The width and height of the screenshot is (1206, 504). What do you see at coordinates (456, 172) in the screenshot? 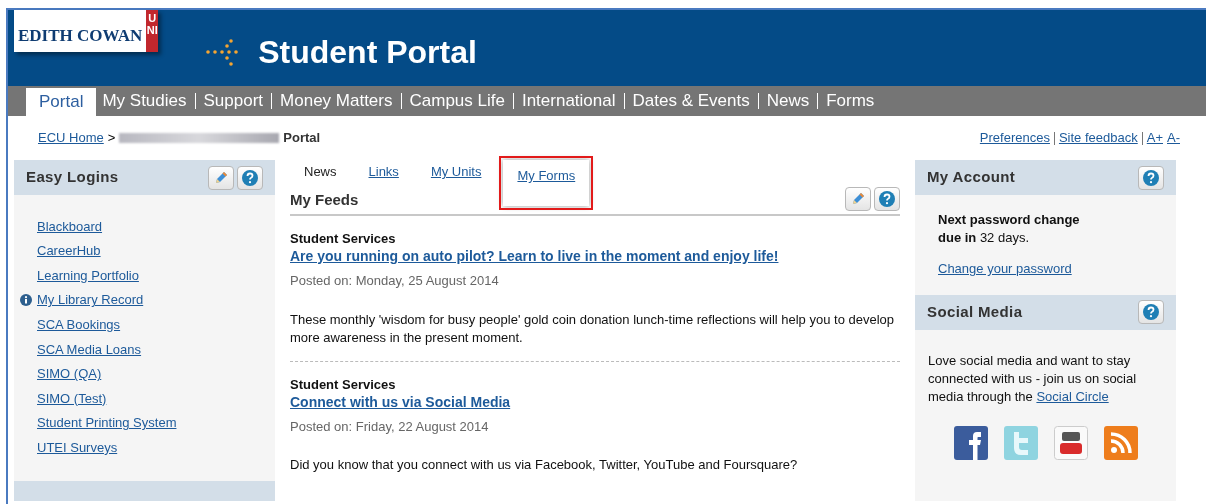
I see `feed-tab: My Units` at bounding box center [456, 172].